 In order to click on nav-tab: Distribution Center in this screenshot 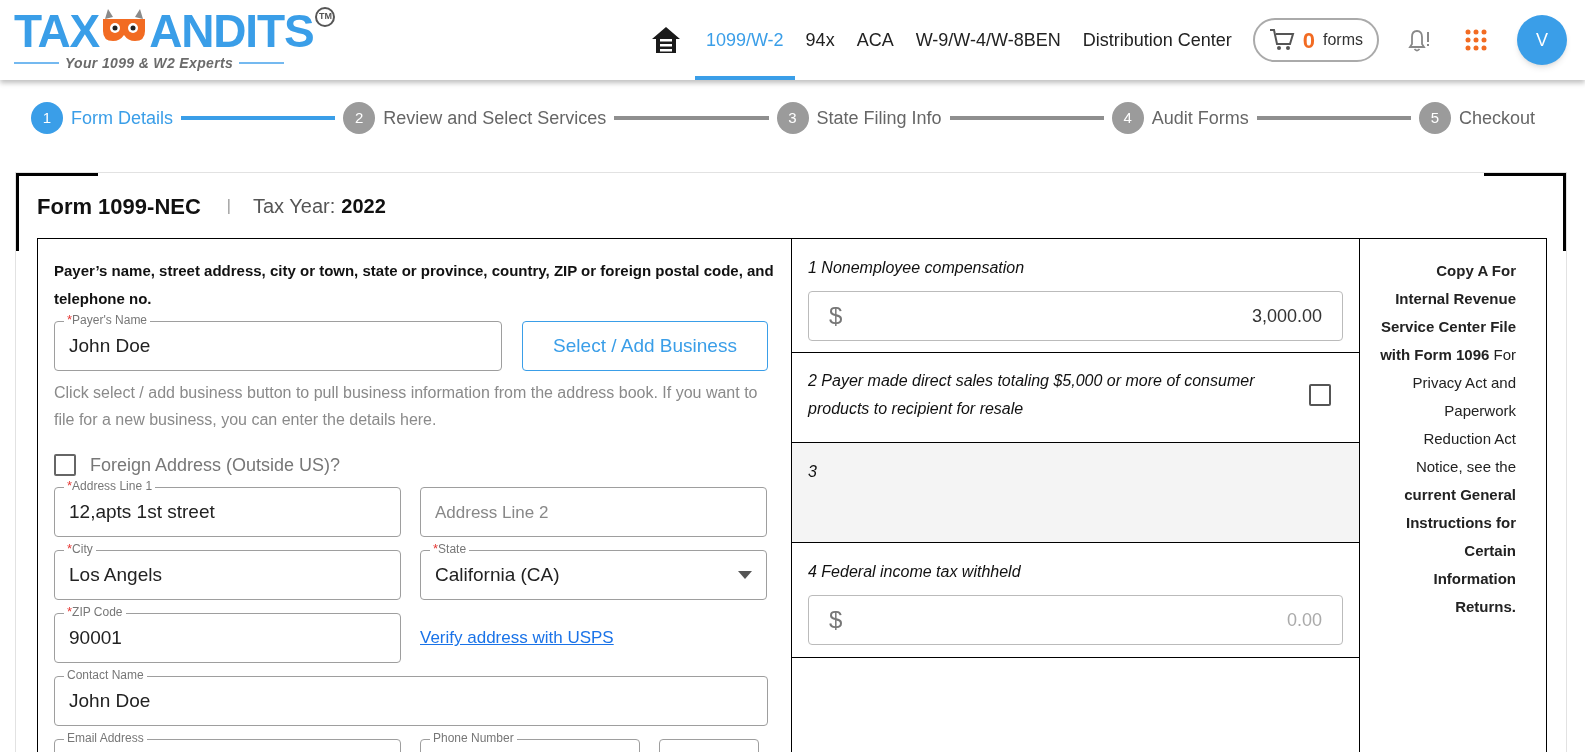, I will do `click(1157, 40)`.